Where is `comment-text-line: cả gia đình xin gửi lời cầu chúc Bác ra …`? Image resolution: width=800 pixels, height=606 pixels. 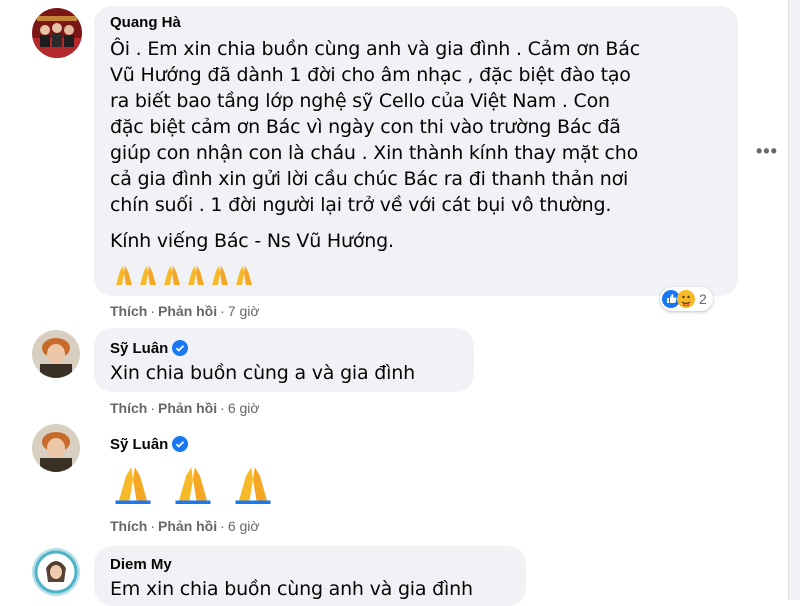
comment-text-line: cả gia đình xin gửi lời cầu chúc Bác ra … is located at coordinates (369, 179).